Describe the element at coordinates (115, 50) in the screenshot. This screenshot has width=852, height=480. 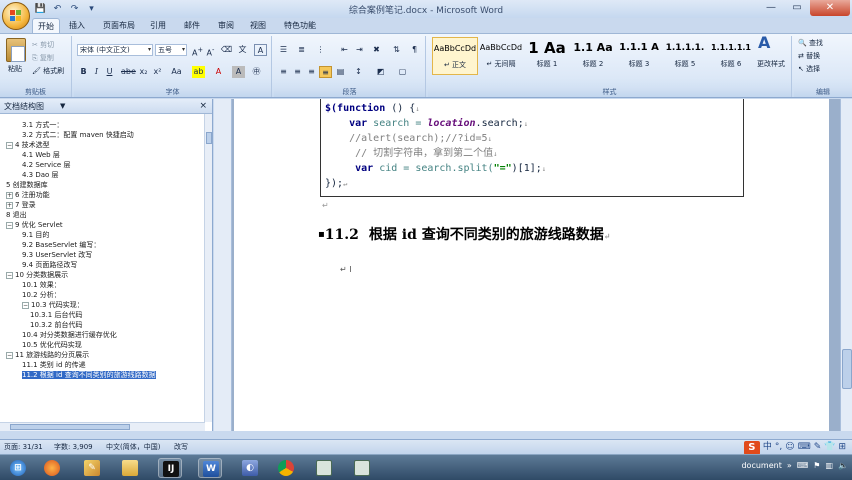
I see `font-name-select: 宋体 (中文正文) ▾` at that location.